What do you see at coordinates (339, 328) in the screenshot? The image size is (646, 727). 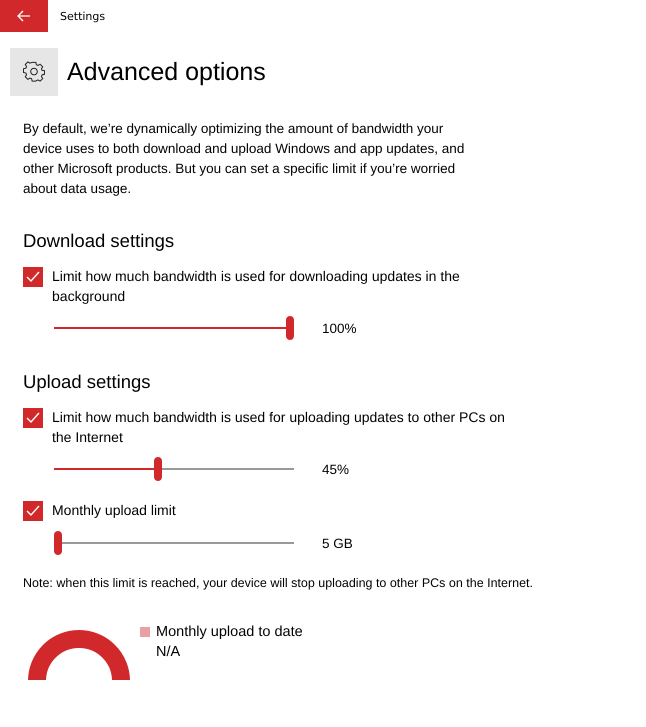 I see `slider-value: 100%` at bounding box center [339, 328].